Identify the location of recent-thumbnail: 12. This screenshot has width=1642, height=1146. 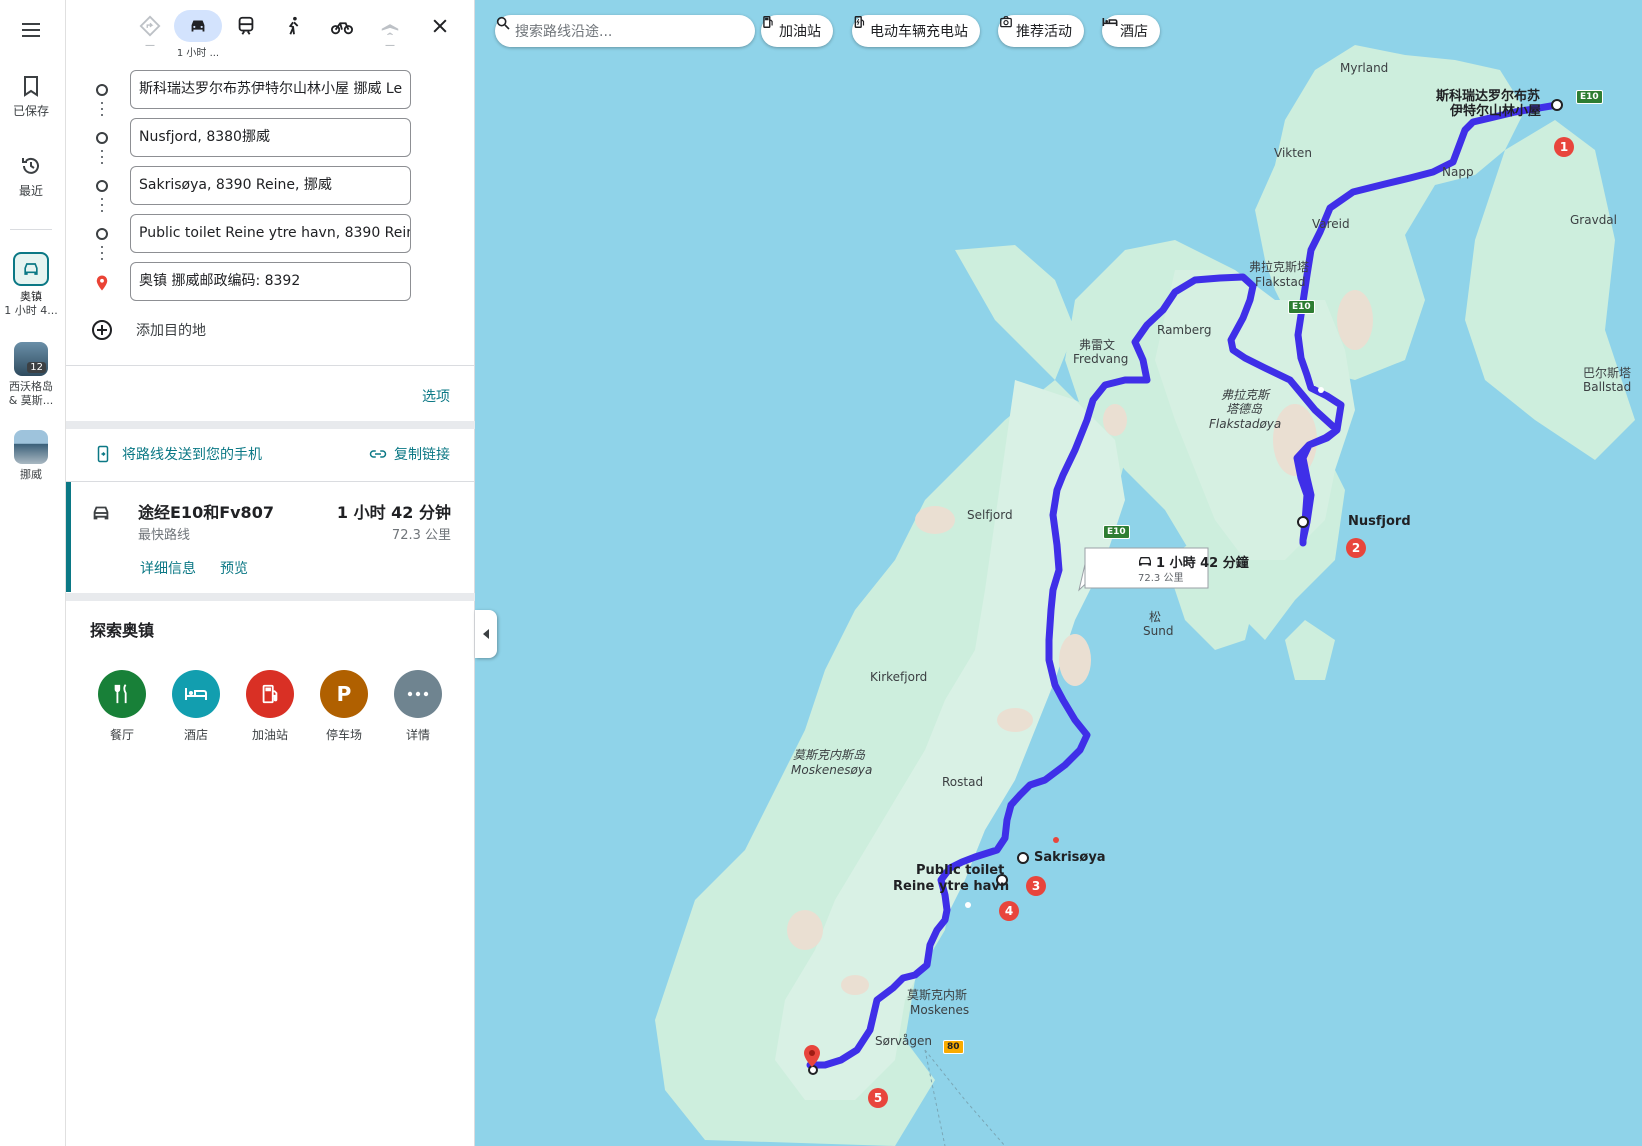
(31, 359).